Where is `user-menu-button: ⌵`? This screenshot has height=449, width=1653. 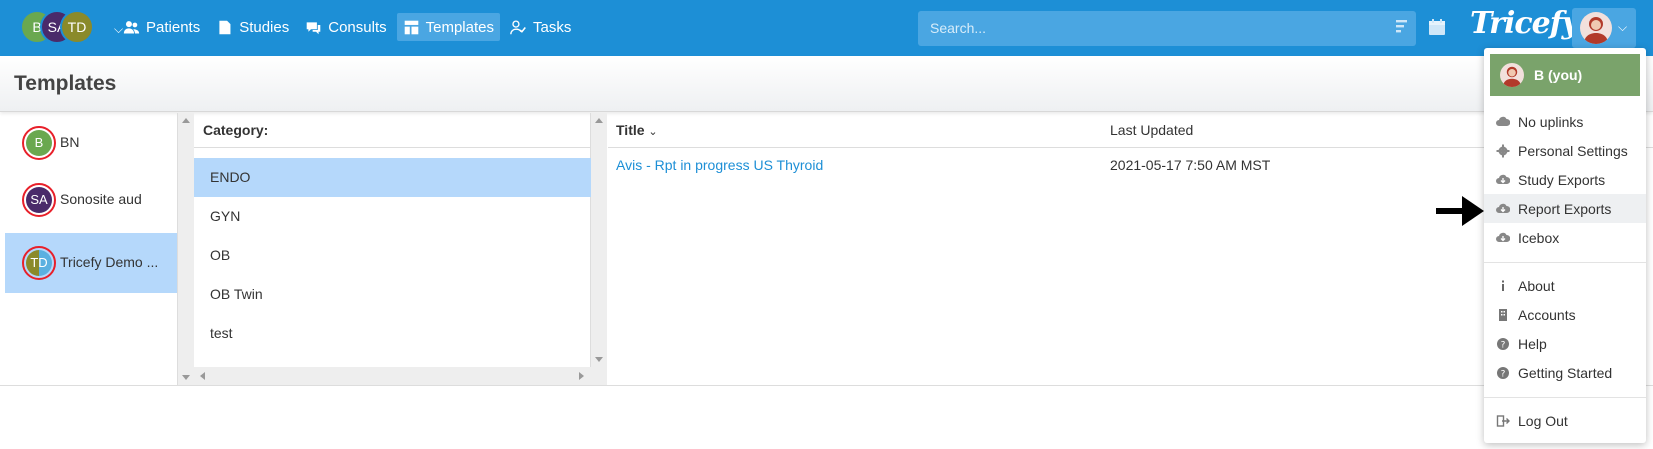 user-menu-button: ⌵ is located at coordinates (1604, 28).